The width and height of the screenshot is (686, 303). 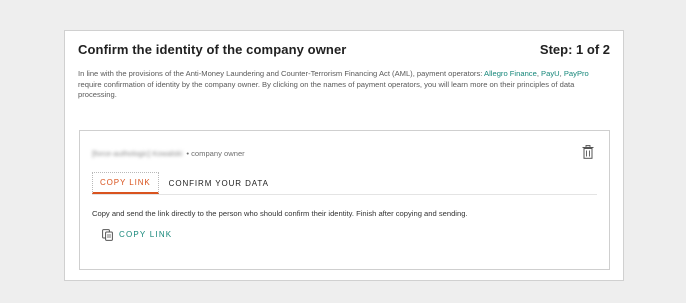 I want to click on step-indicator: Step: 1 of 2, so click(x=574, y=49).